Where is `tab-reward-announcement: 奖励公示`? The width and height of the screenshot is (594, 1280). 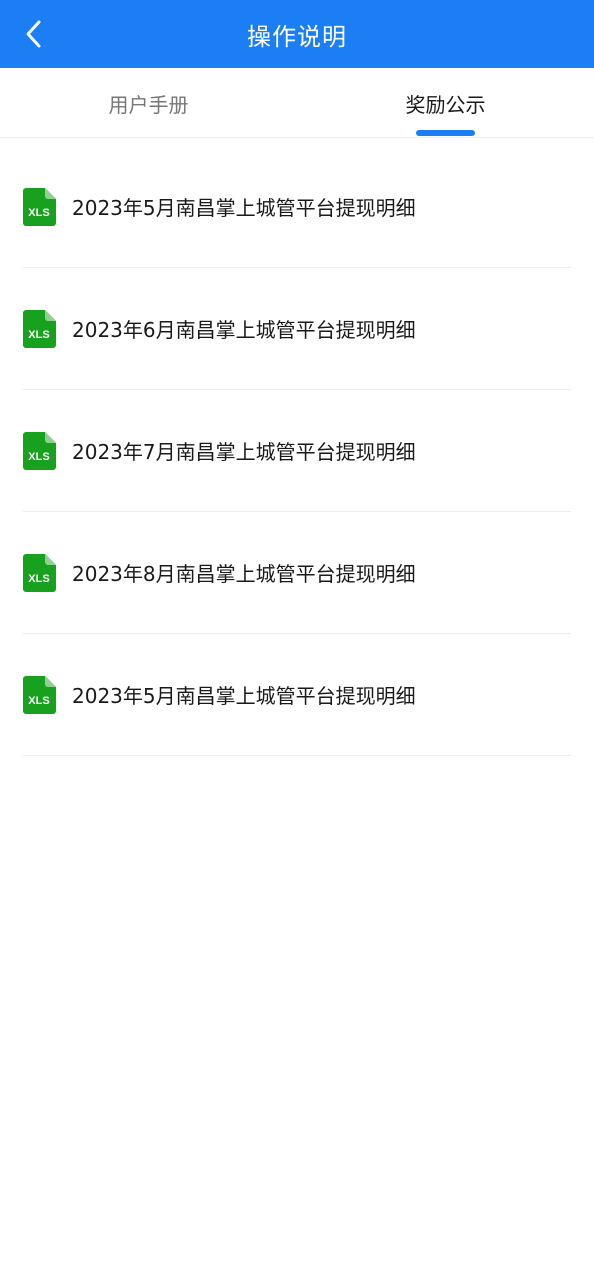 tab-reward-announcement: 奖励公示 is located at coordinates (445, 103).